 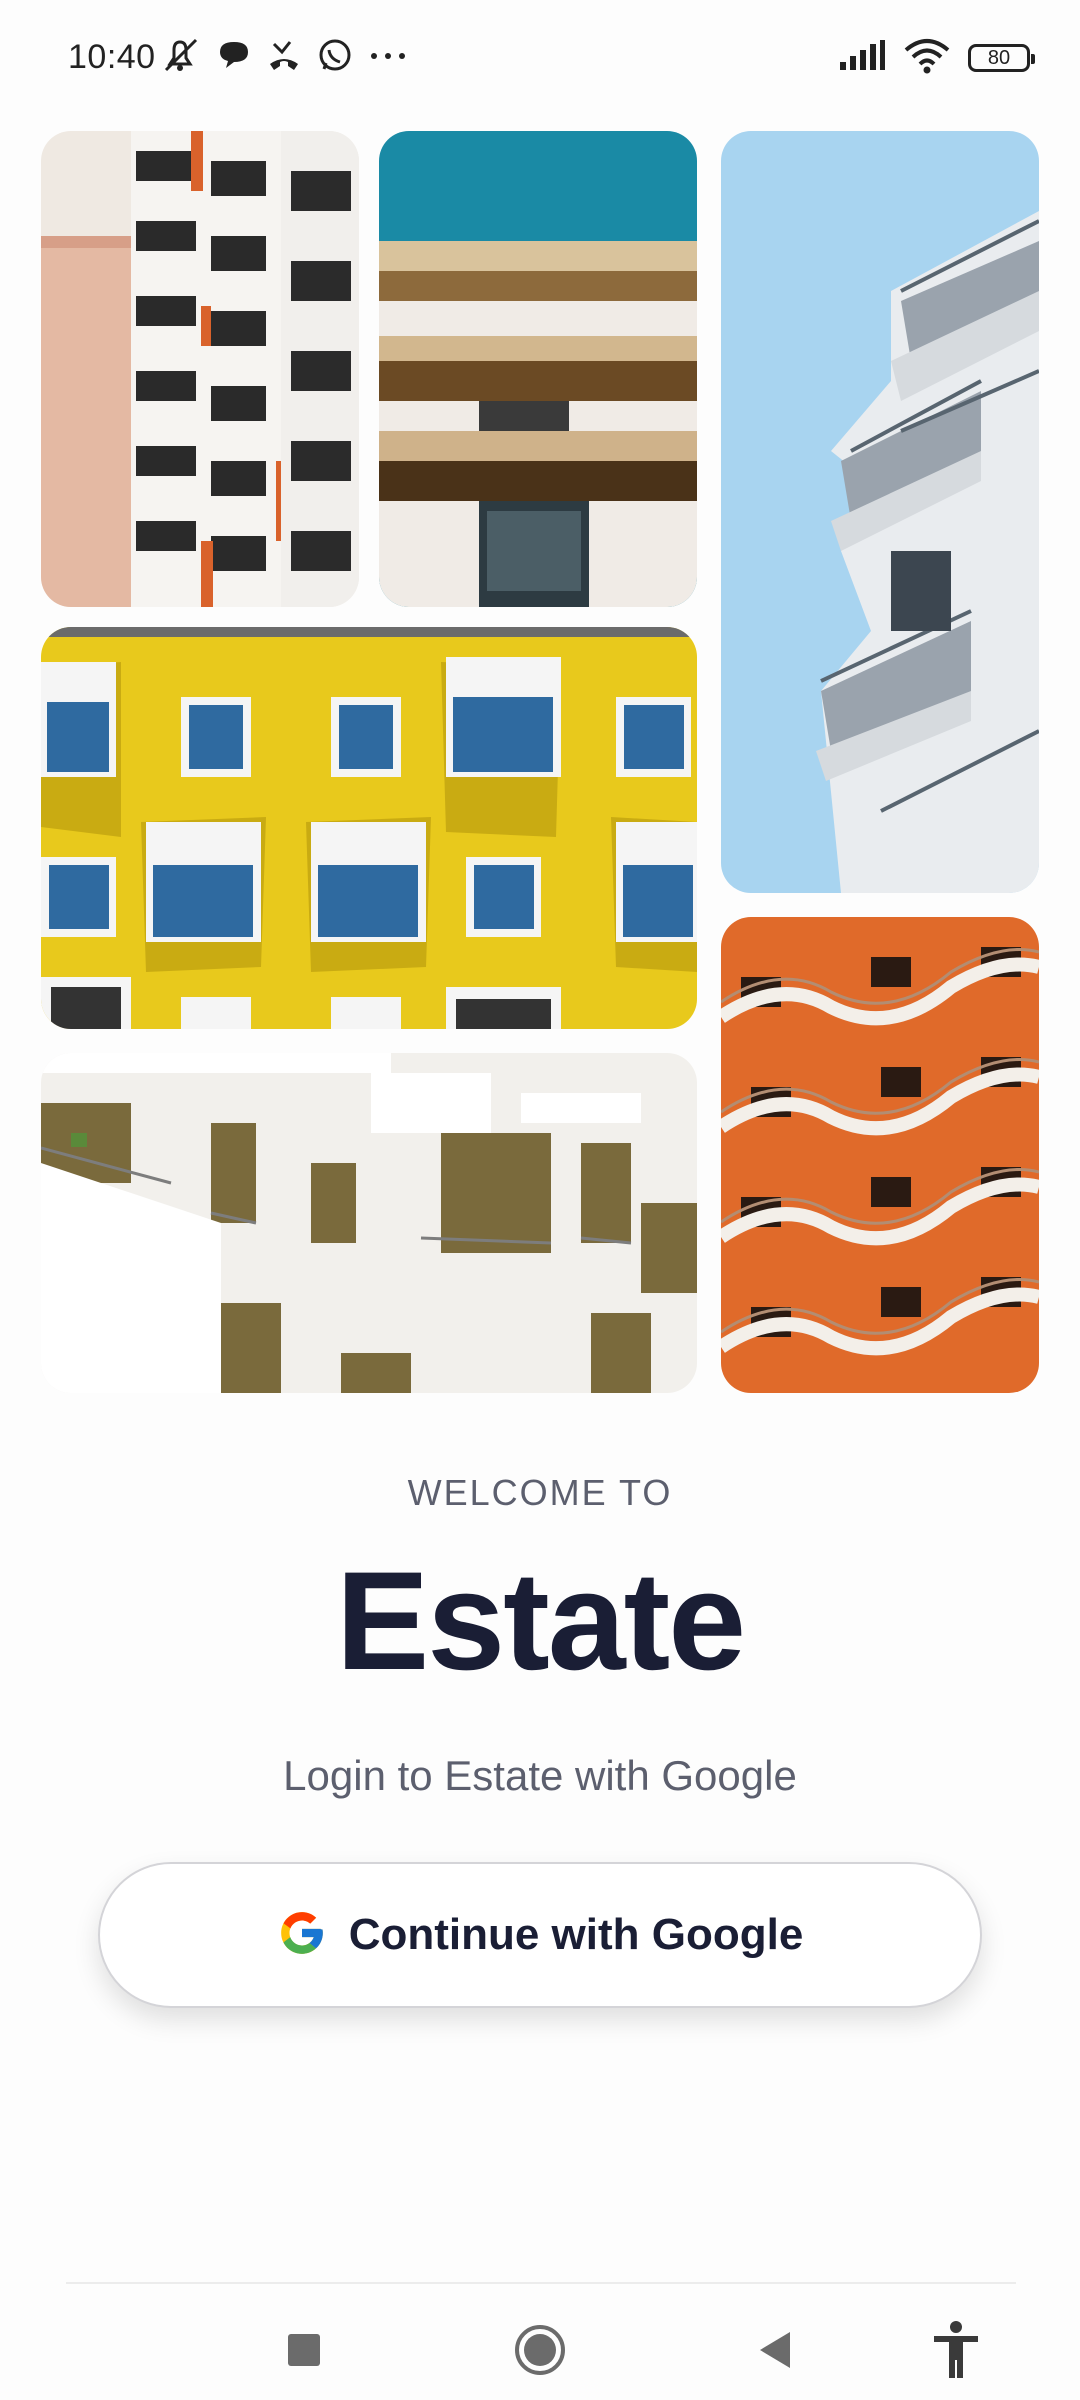 What do you see at coordinates (862, 58) in the screenshot?
I see `signal-icon` at bounding box center [862, 58].